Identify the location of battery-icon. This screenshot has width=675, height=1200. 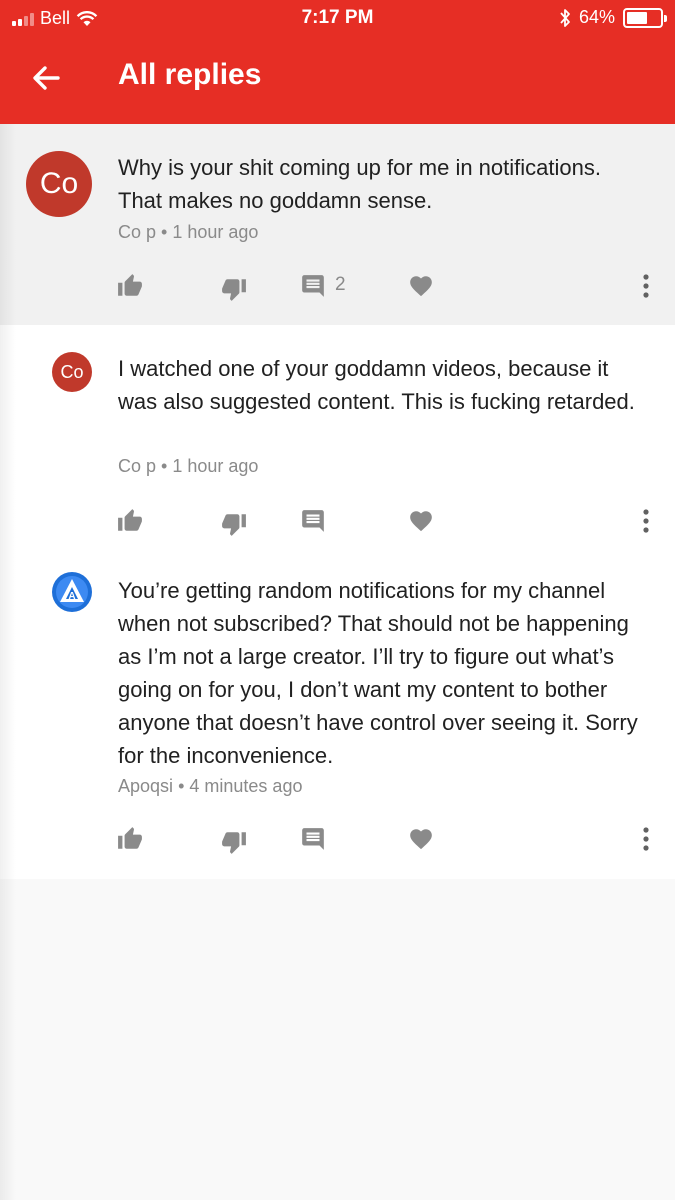
(645, 17).